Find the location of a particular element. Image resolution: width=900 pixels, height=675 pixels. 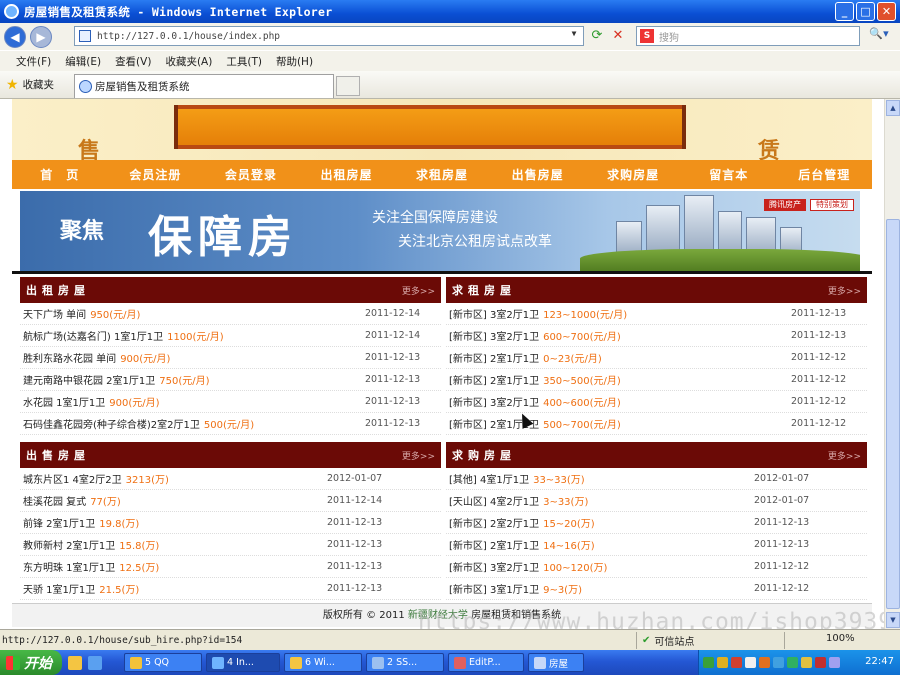

nav-sell: 出售房屋 is located at coordinates (538, 174).